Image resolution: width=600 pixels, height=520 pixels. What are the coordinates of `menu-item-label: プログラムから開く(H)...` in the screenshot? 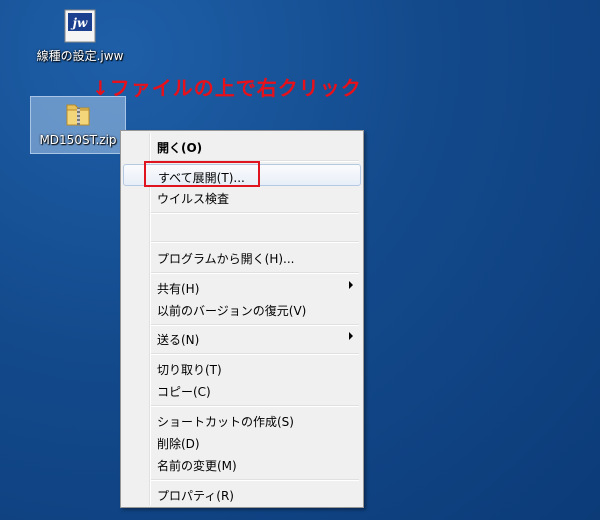 It's located at (226, 259).